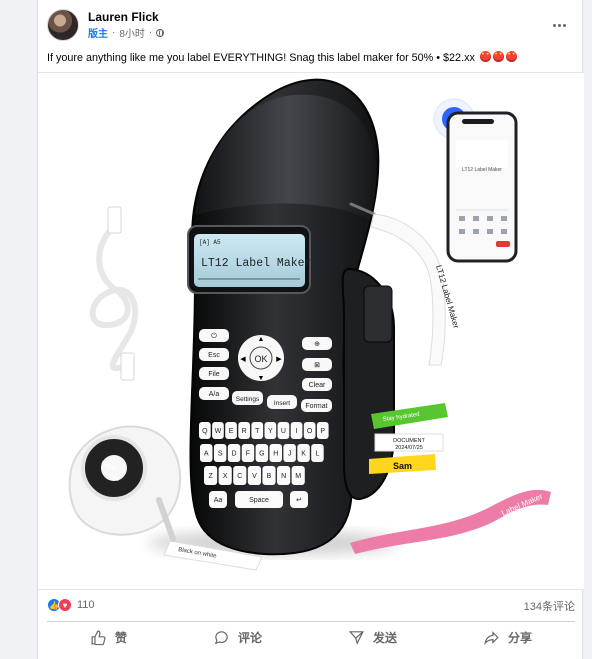  What do you see at coordinates (125, 483) in the screenshot?
I see `tape-cartridge: Plastic White` at bounding box center [125, 483].